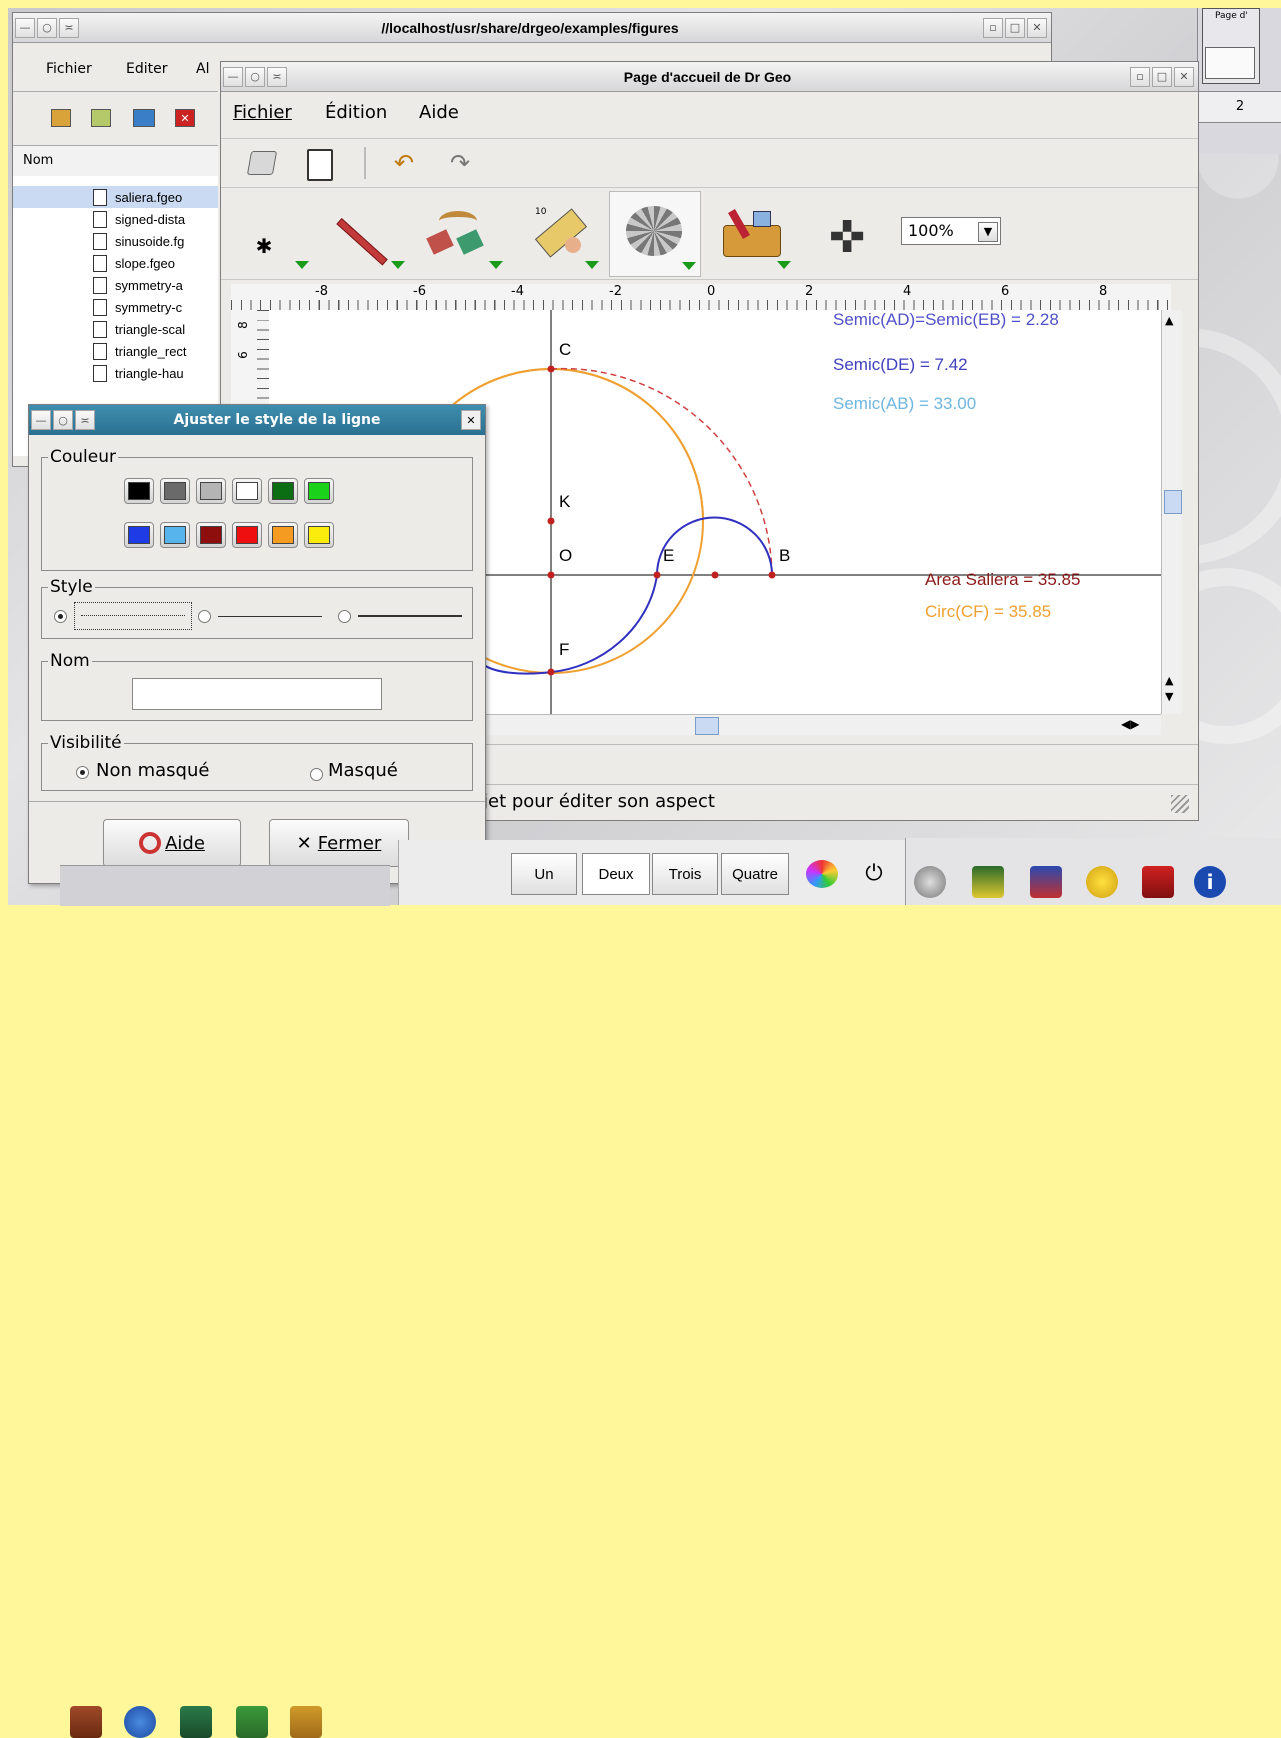 The height and width of the screenshot is (1738, 1281). I want to click on color-swatch-orange, so click(283, 535).